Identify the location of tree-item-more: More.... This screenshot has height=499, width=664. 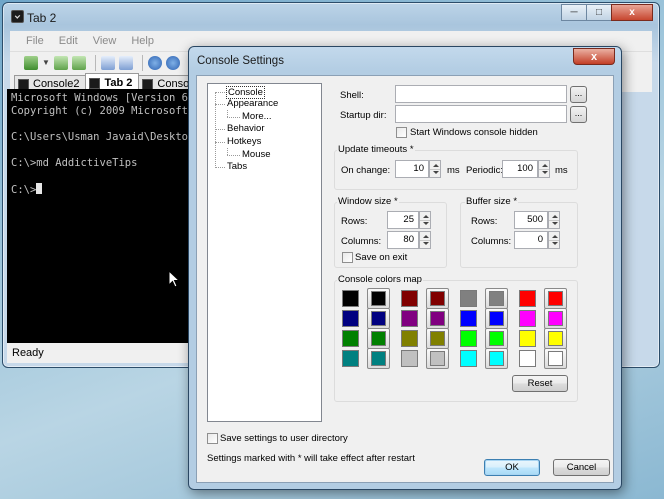
(257, 116).